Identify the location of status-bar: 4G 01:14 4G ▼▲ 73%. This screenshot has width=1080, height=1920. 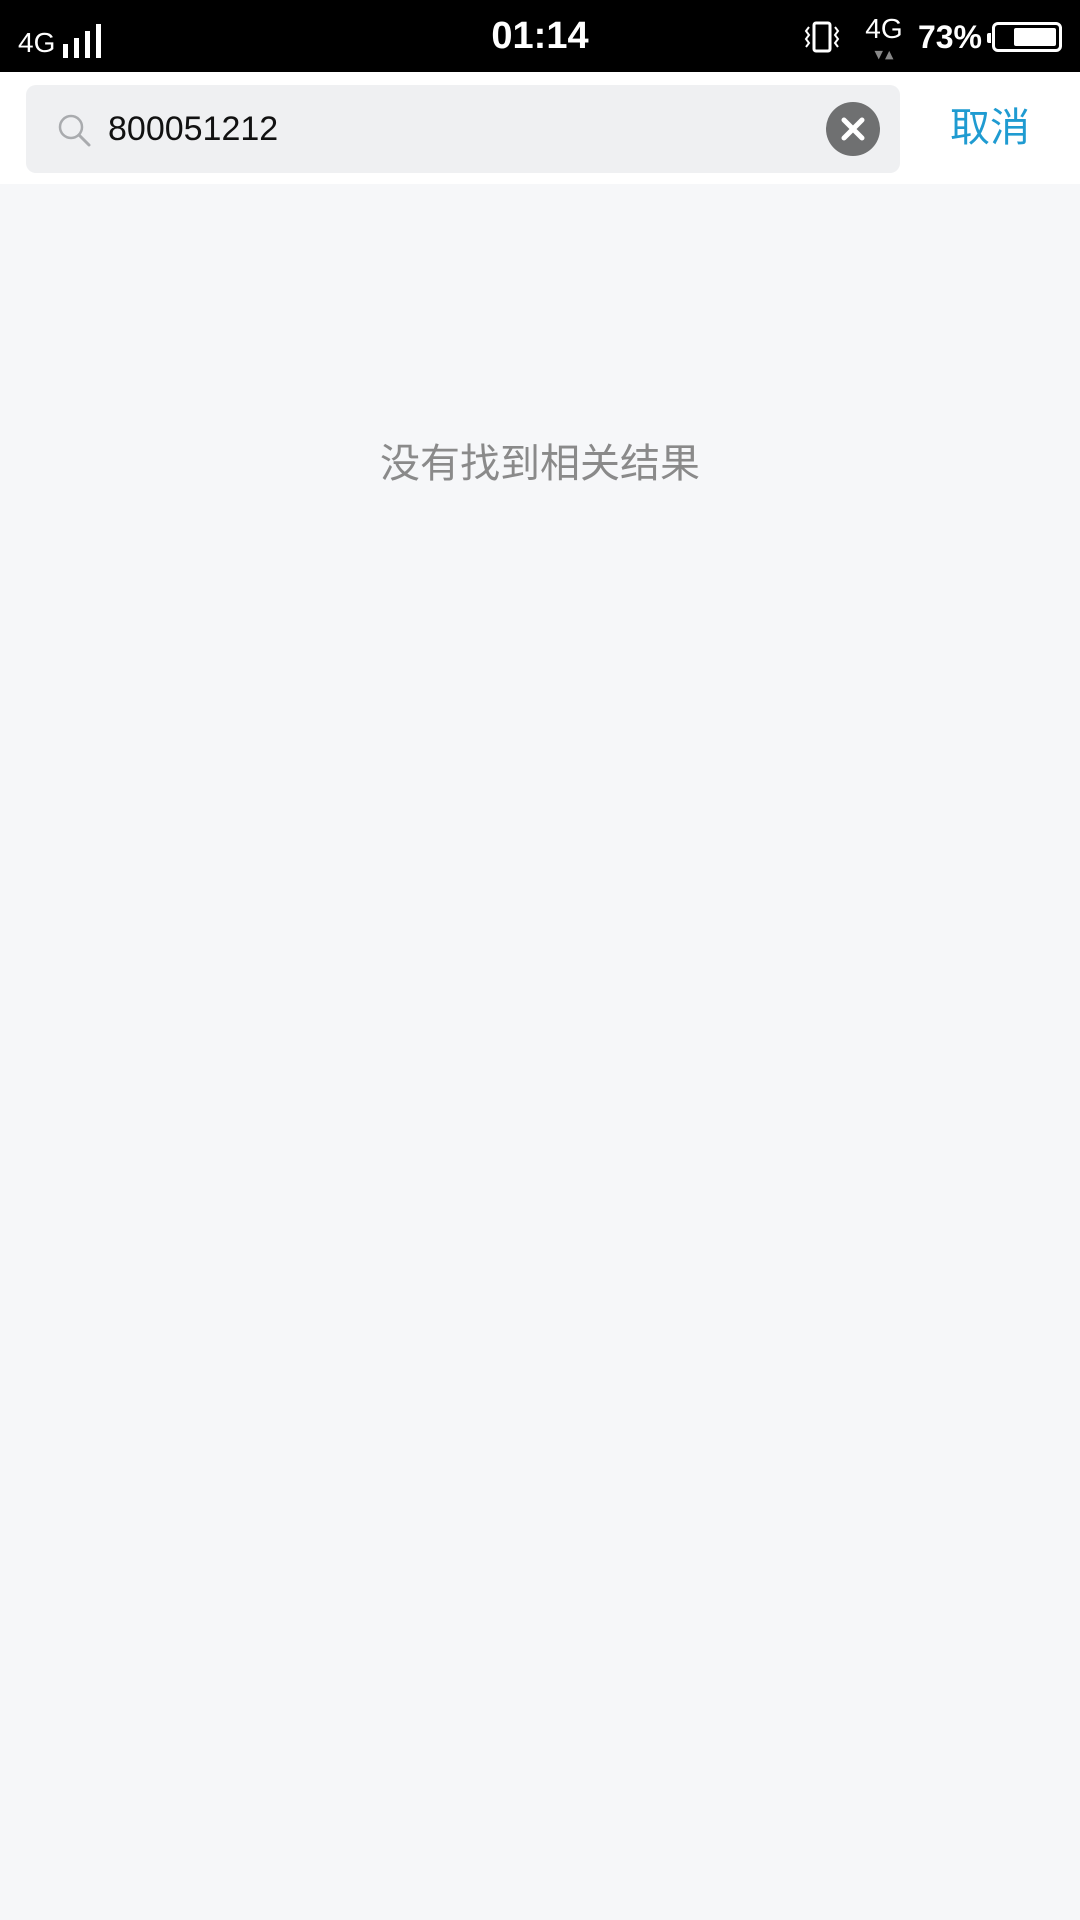
(540, 36).